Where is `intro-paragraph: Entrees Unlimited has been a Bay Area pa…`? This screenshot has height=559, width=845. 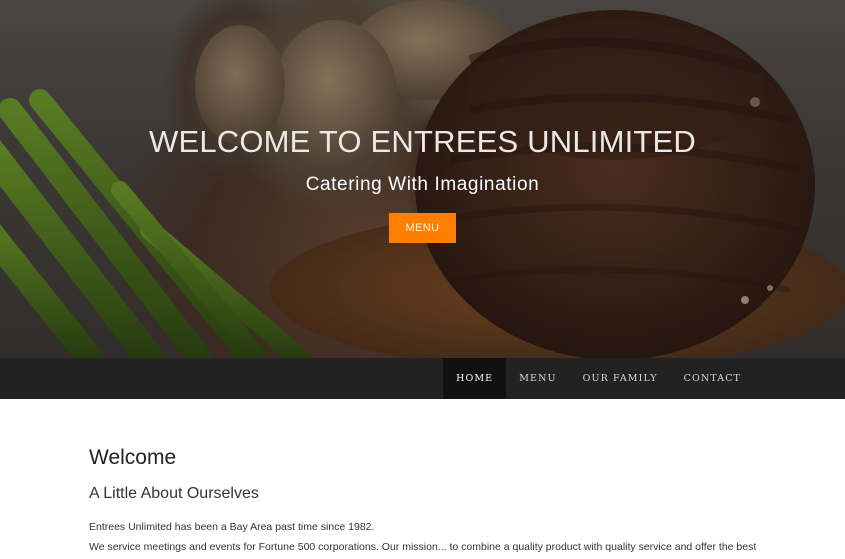
intro-paragraph: Entrees Unlimited has been a Bay Area pa… is located at coordinates (232, 527).